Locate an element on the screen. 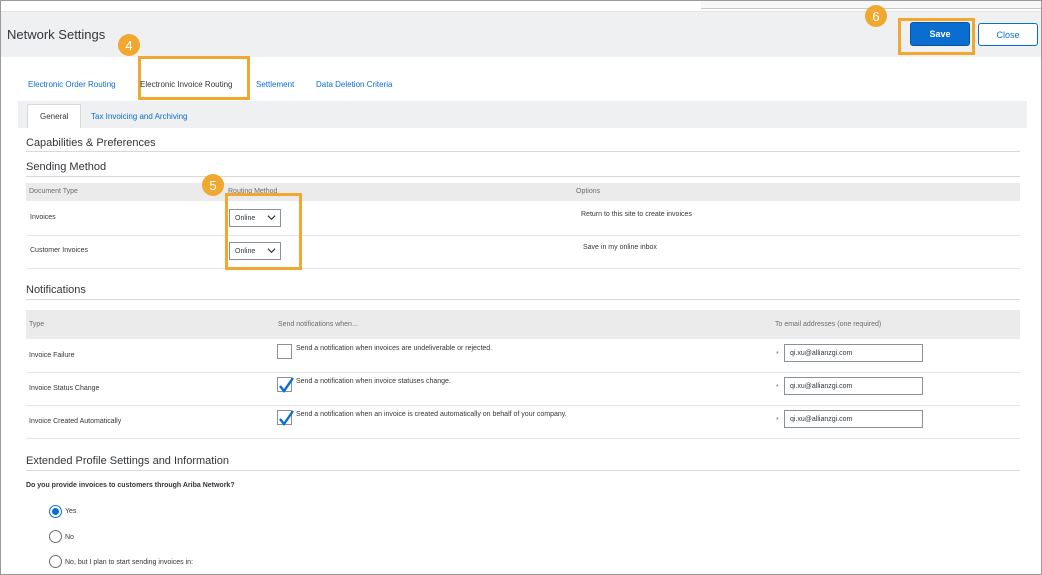 Image resolution: width=1042 pixels, height=575 pixels. col-document-type: Document Type is located at coordinates (53, 191).